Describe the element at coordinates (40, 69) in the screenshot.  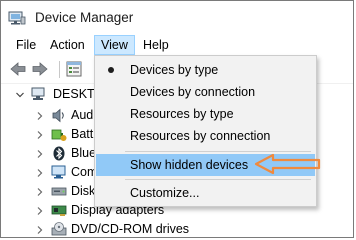
I see `forward-arrow-icon` at that location.